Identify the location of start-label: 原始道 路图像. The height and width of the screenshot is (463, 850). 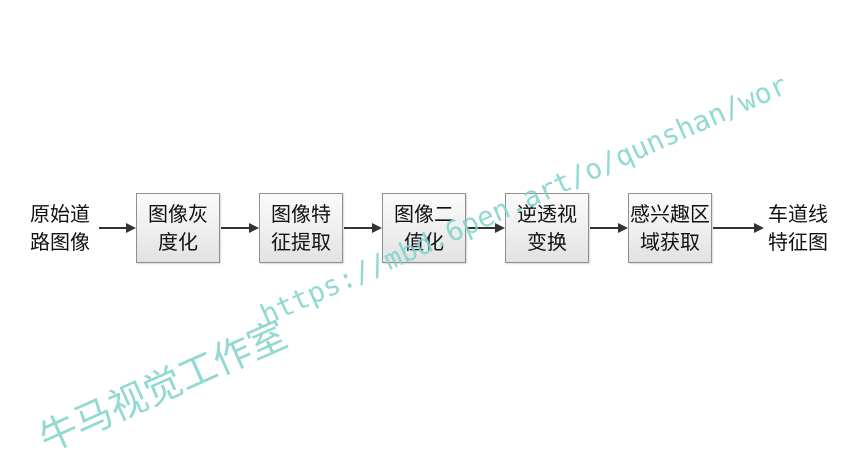
(60, 228).